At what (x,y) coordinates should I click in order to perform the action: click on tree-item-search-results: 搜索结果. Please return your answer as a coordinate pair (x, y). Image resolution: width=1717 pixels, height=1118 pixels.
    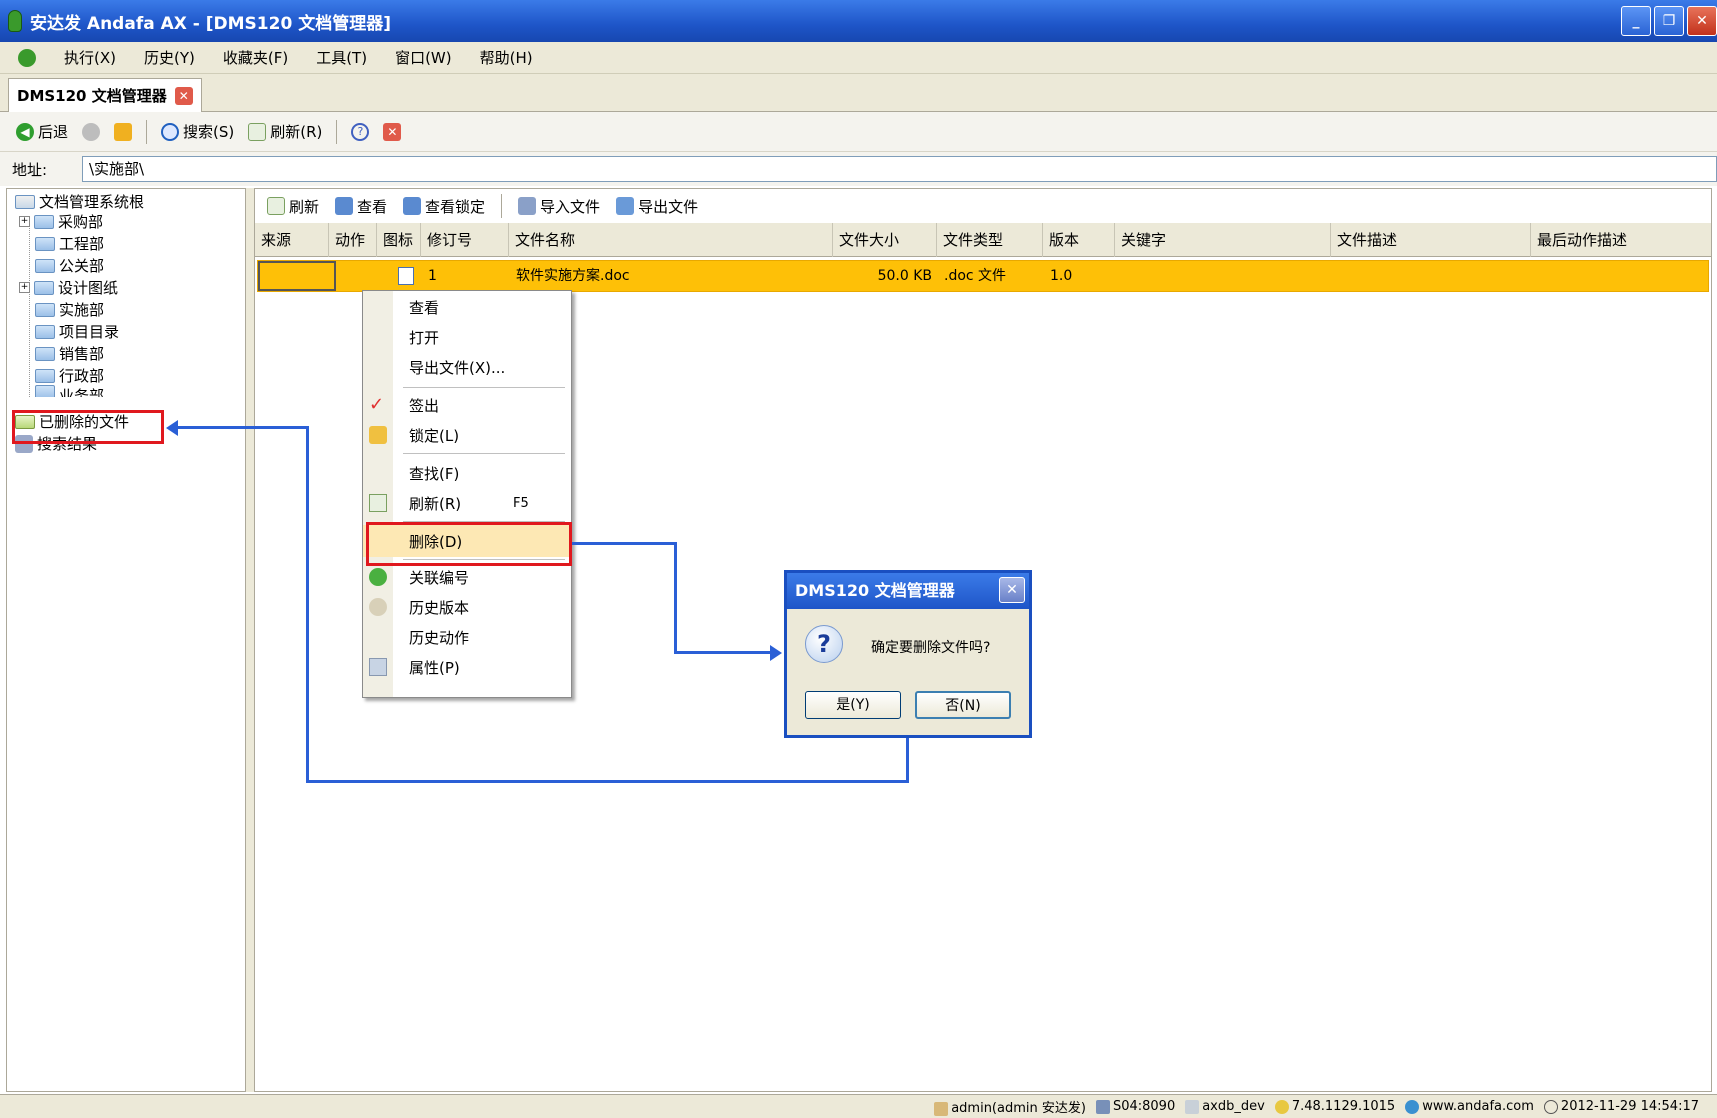
    Looking at the image, I should click on (56, 443).